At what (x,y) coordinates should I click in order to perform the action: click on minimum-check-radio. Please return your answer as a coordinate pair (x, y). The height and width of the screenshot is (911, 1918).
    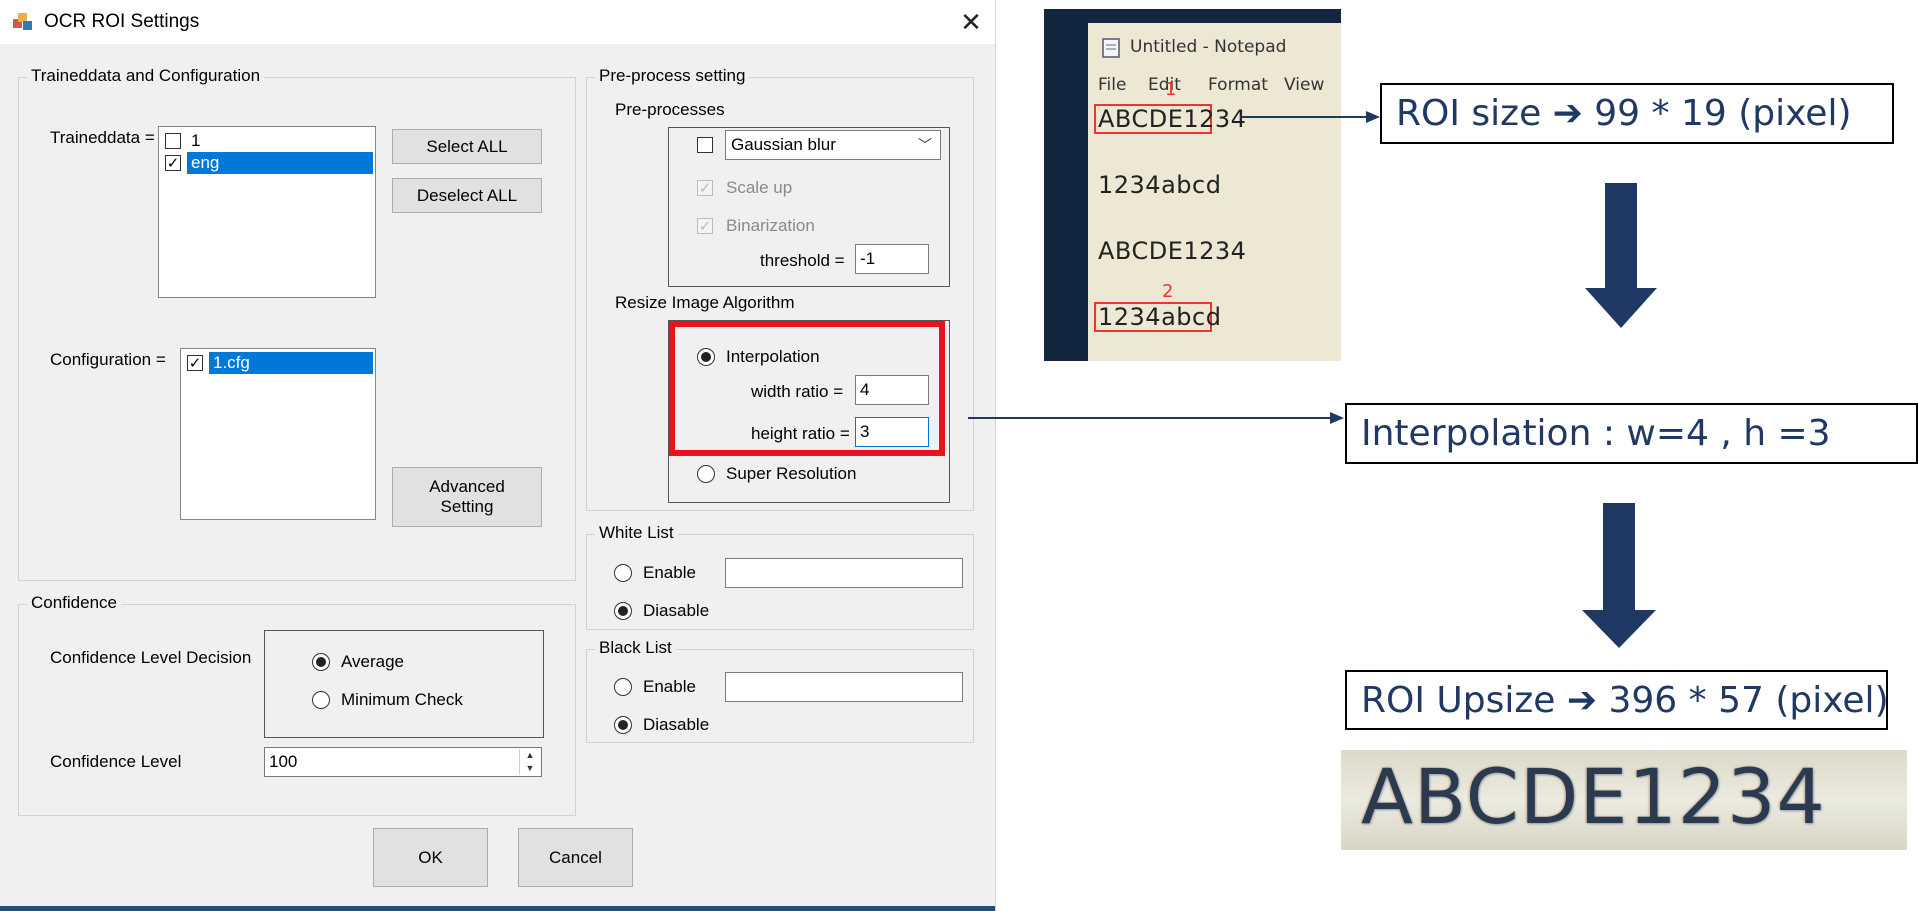
    Looking at the image, I should click on (321, 700).